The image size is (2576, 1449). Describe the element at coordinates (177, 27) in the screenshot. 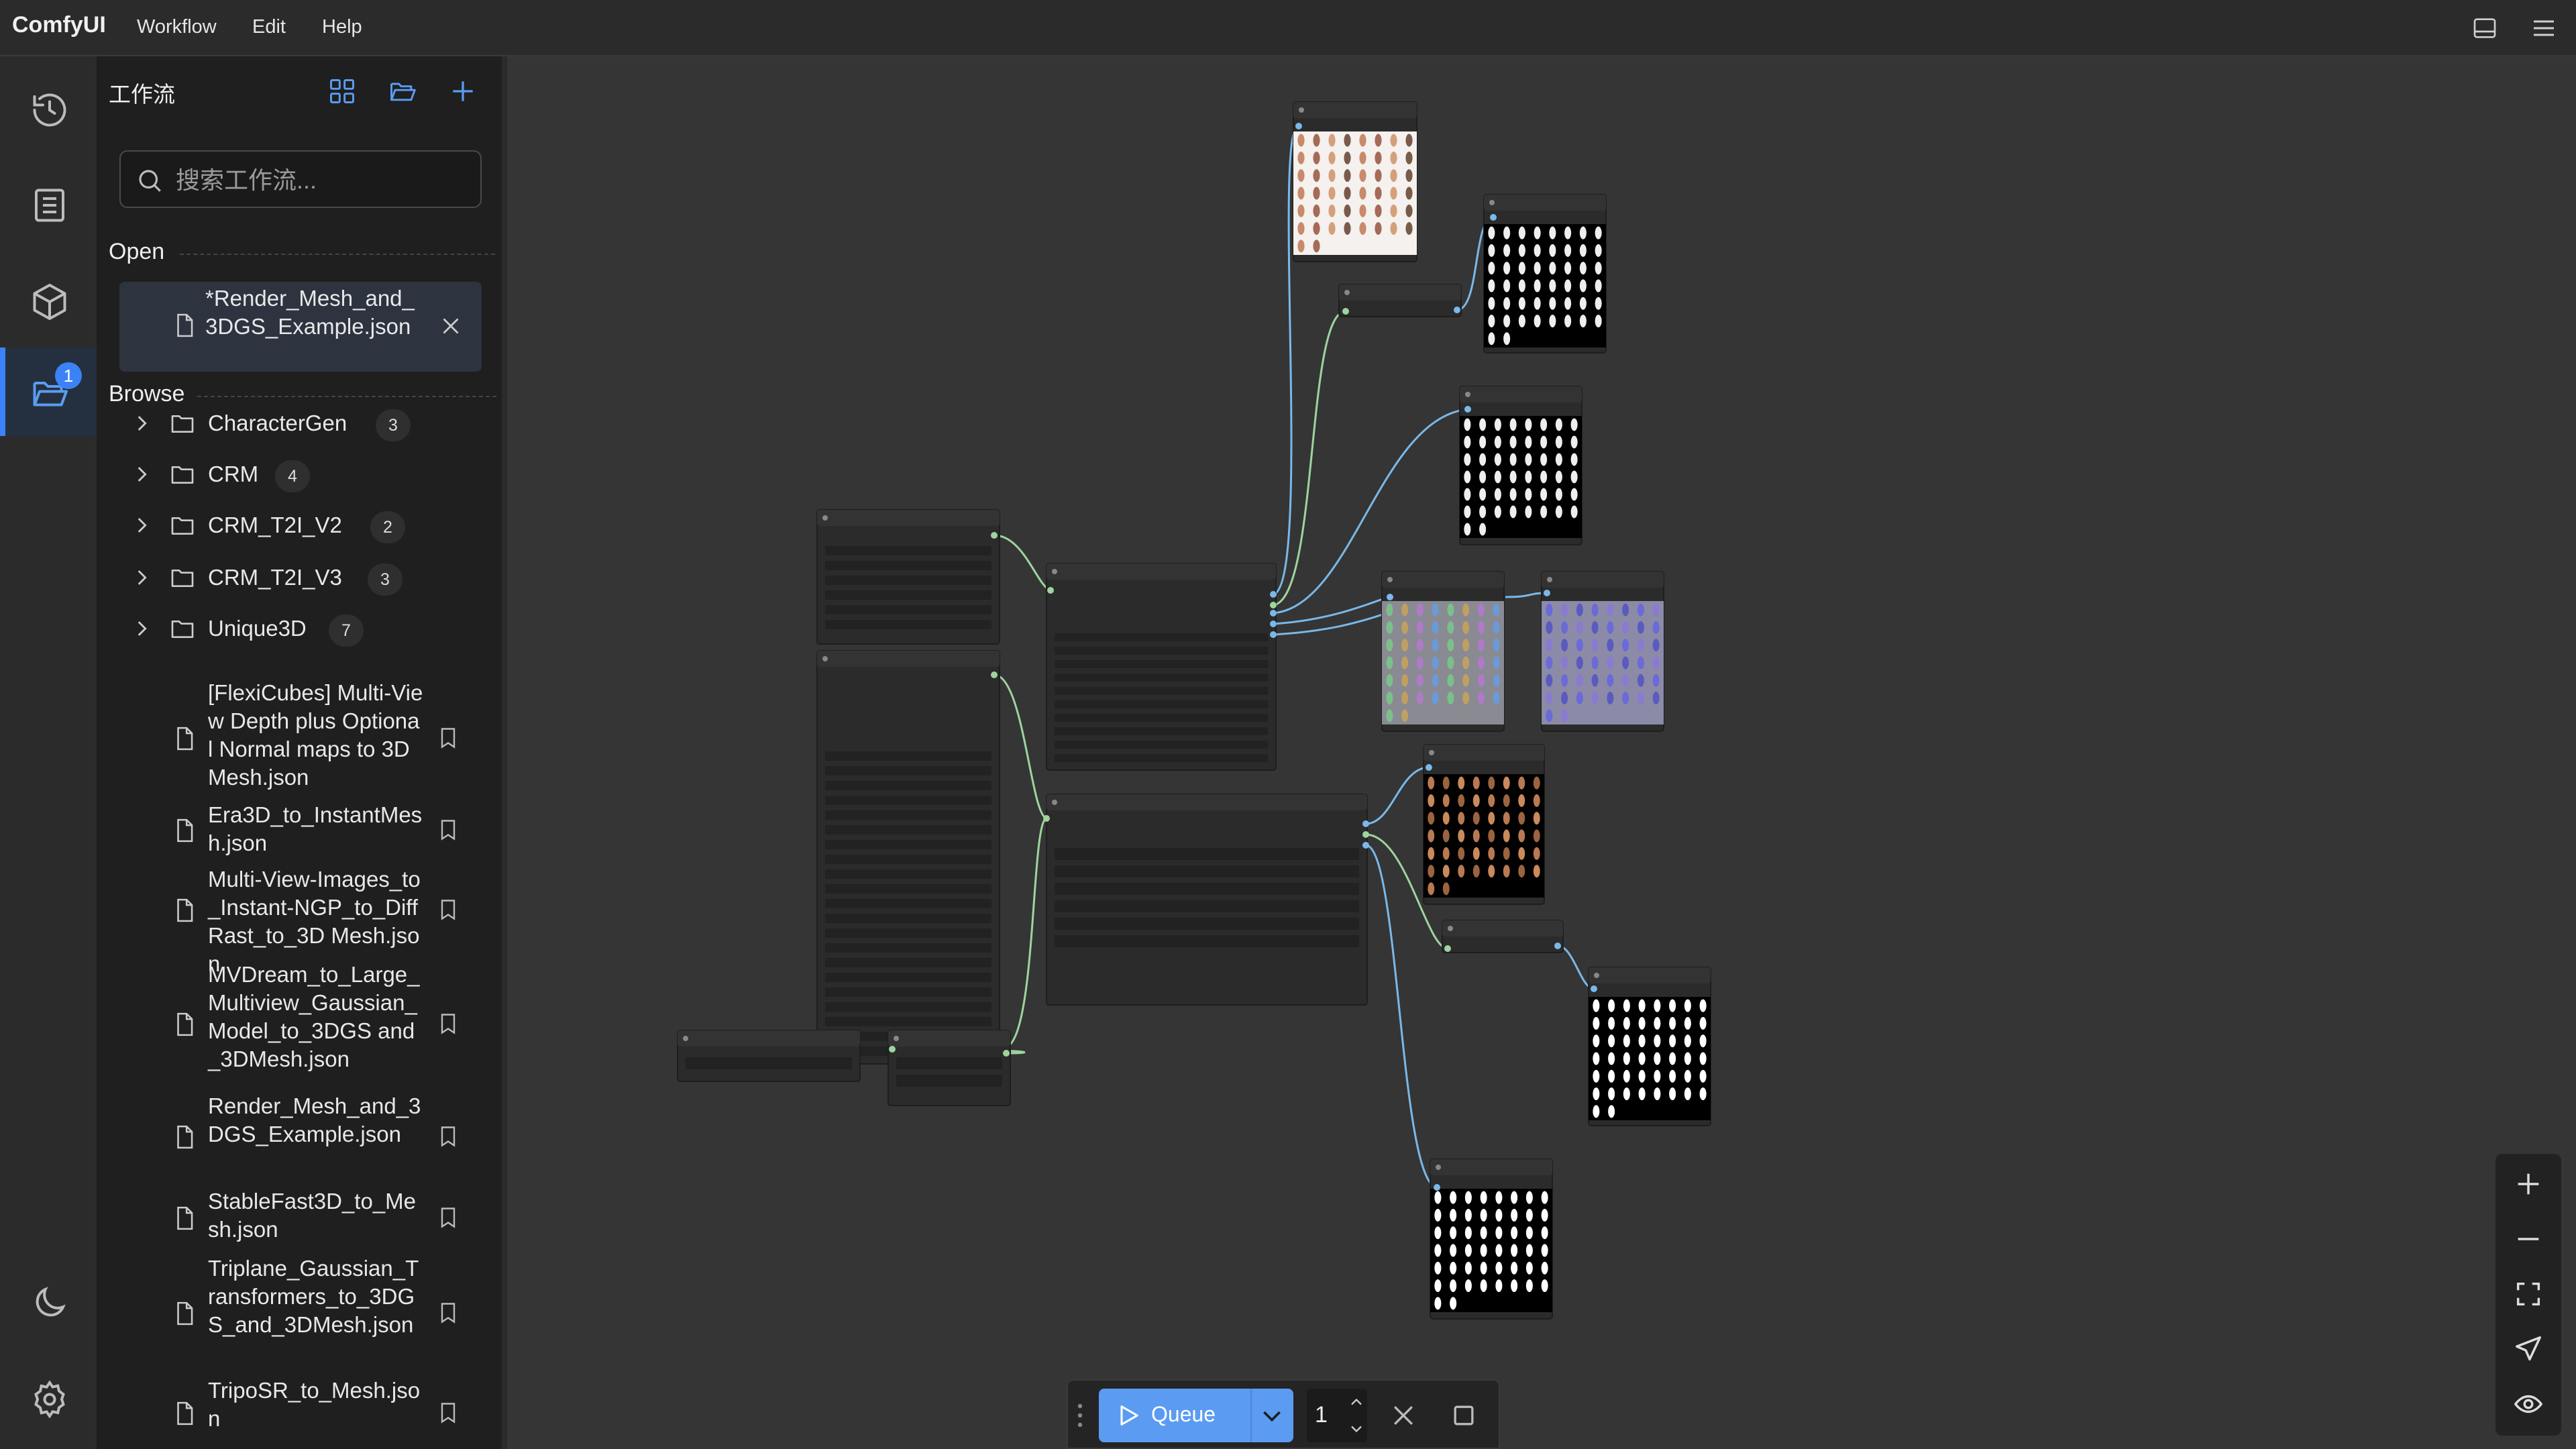

I see `menu-workflow: Workflow` at that location.